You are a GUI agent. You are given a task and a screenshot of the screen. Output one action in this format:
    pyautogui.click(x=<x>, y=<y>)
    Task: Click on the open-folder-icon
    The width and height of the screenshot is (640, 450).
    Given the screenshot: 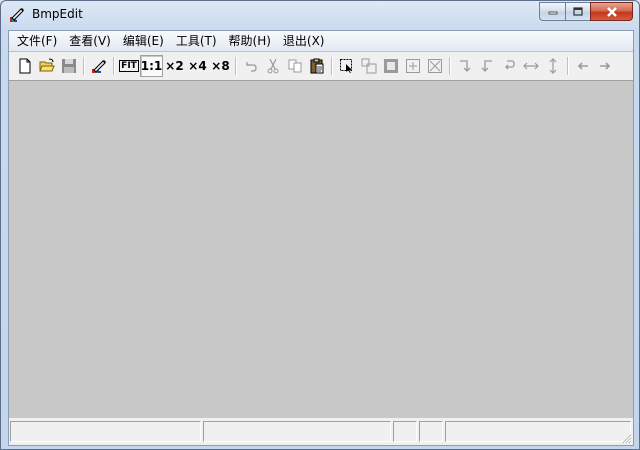 What is the action you would take?
    pyautogui.click(x=47, y=65)
    